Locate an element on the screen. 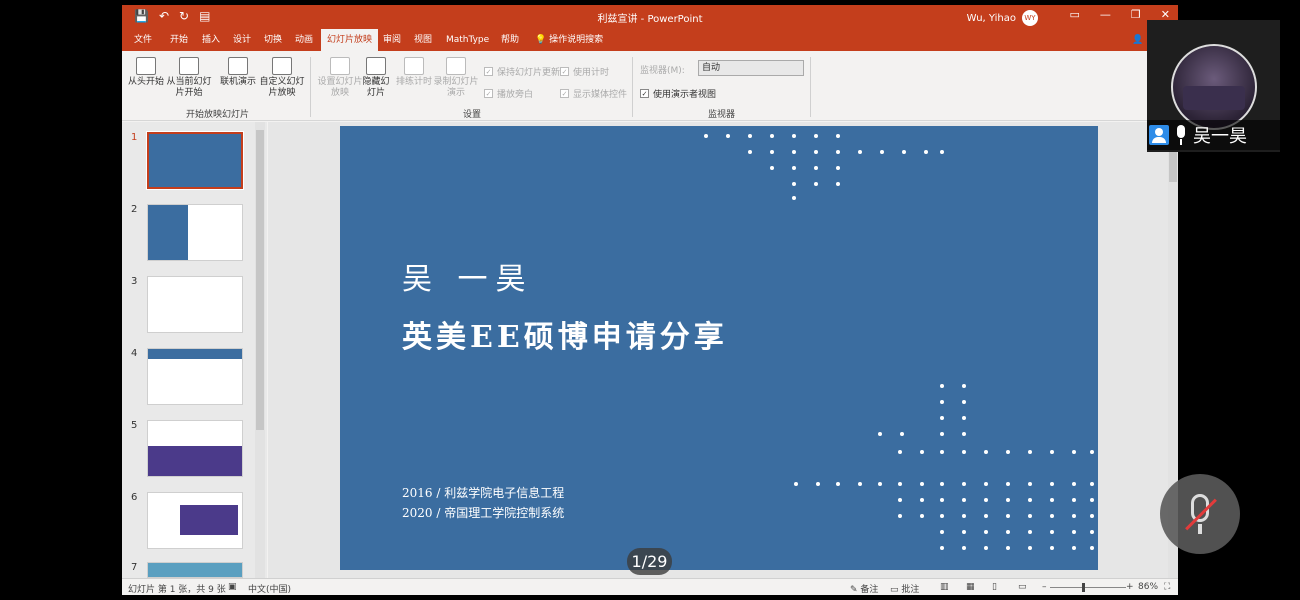 The height and width of the screenshot is (600, 1300). group-label-start: 开始放映幻灯片 is located at coordinates (218, 115).